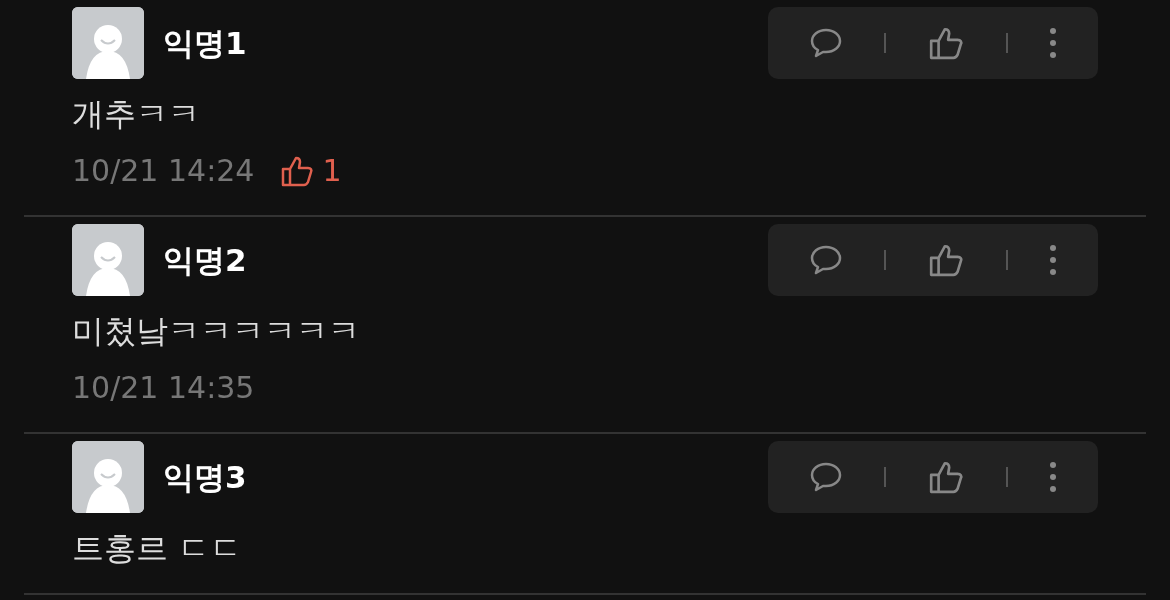 Image resolution: width=1170 pixels, height=600 pixels. What do you see at coordinates (205, 477) in the screenshot?
I see `author-name: 익명3` at bounding box center [205, 477].